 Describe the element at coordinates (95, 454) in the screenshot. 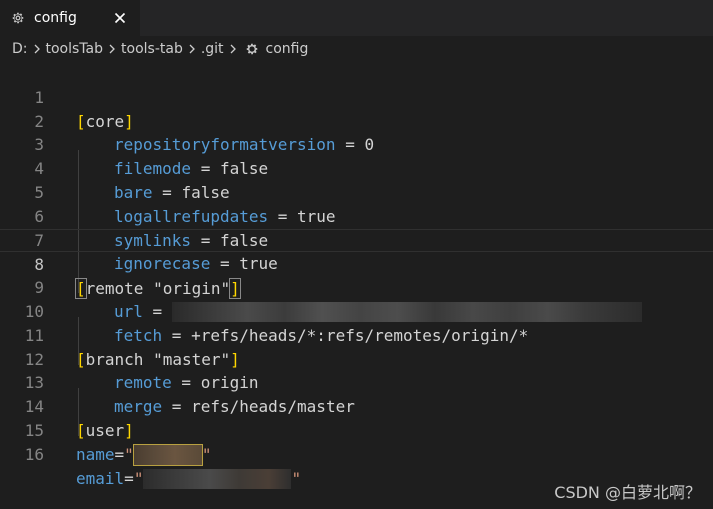

I see `config-key: name` at that location.